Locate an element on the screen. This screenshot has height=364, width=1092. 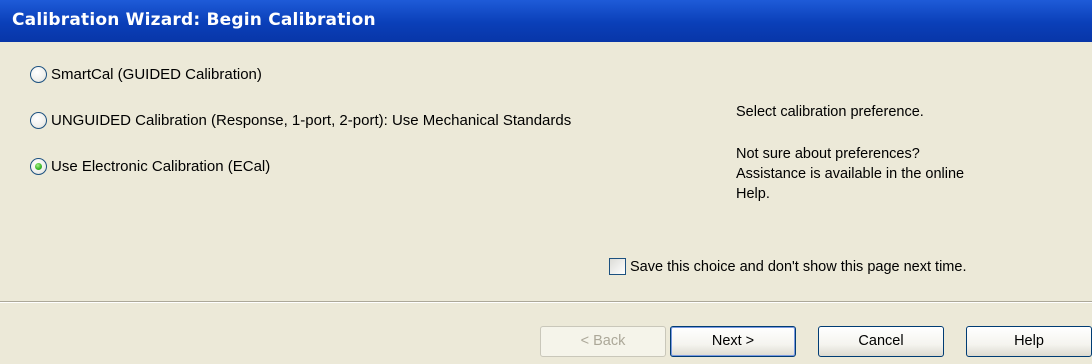
radio-smartcal is located at coordinates (38, 74).